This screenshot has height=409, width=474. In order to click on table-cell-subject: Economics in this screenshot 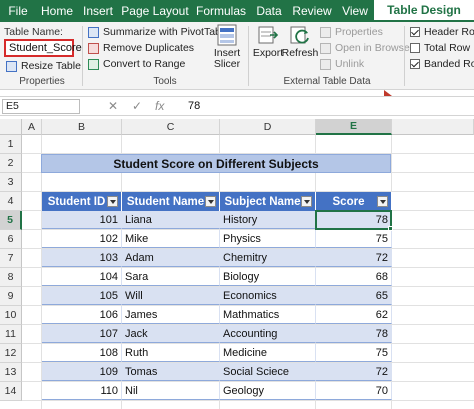, I will do `click(268, 296)`.